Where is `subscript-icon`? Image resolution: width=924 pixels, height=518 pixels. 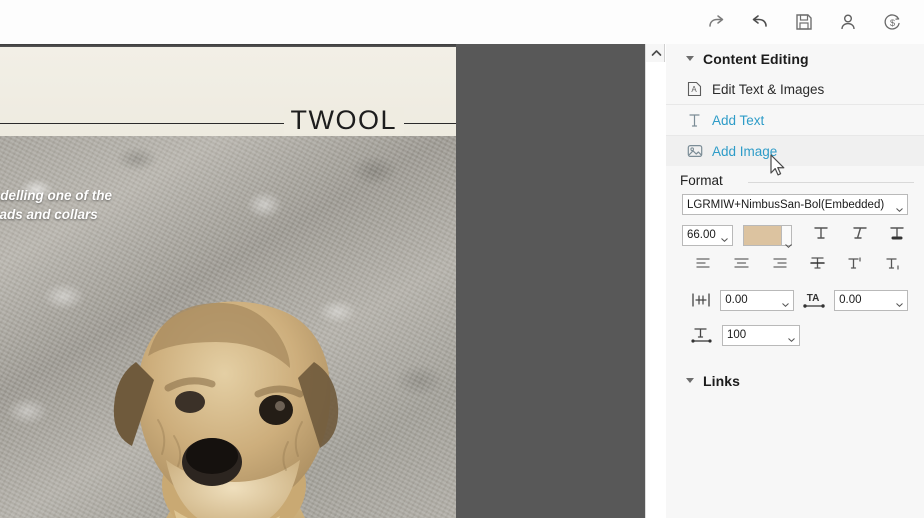
subscript-icon is located at coordinates (893, 265).